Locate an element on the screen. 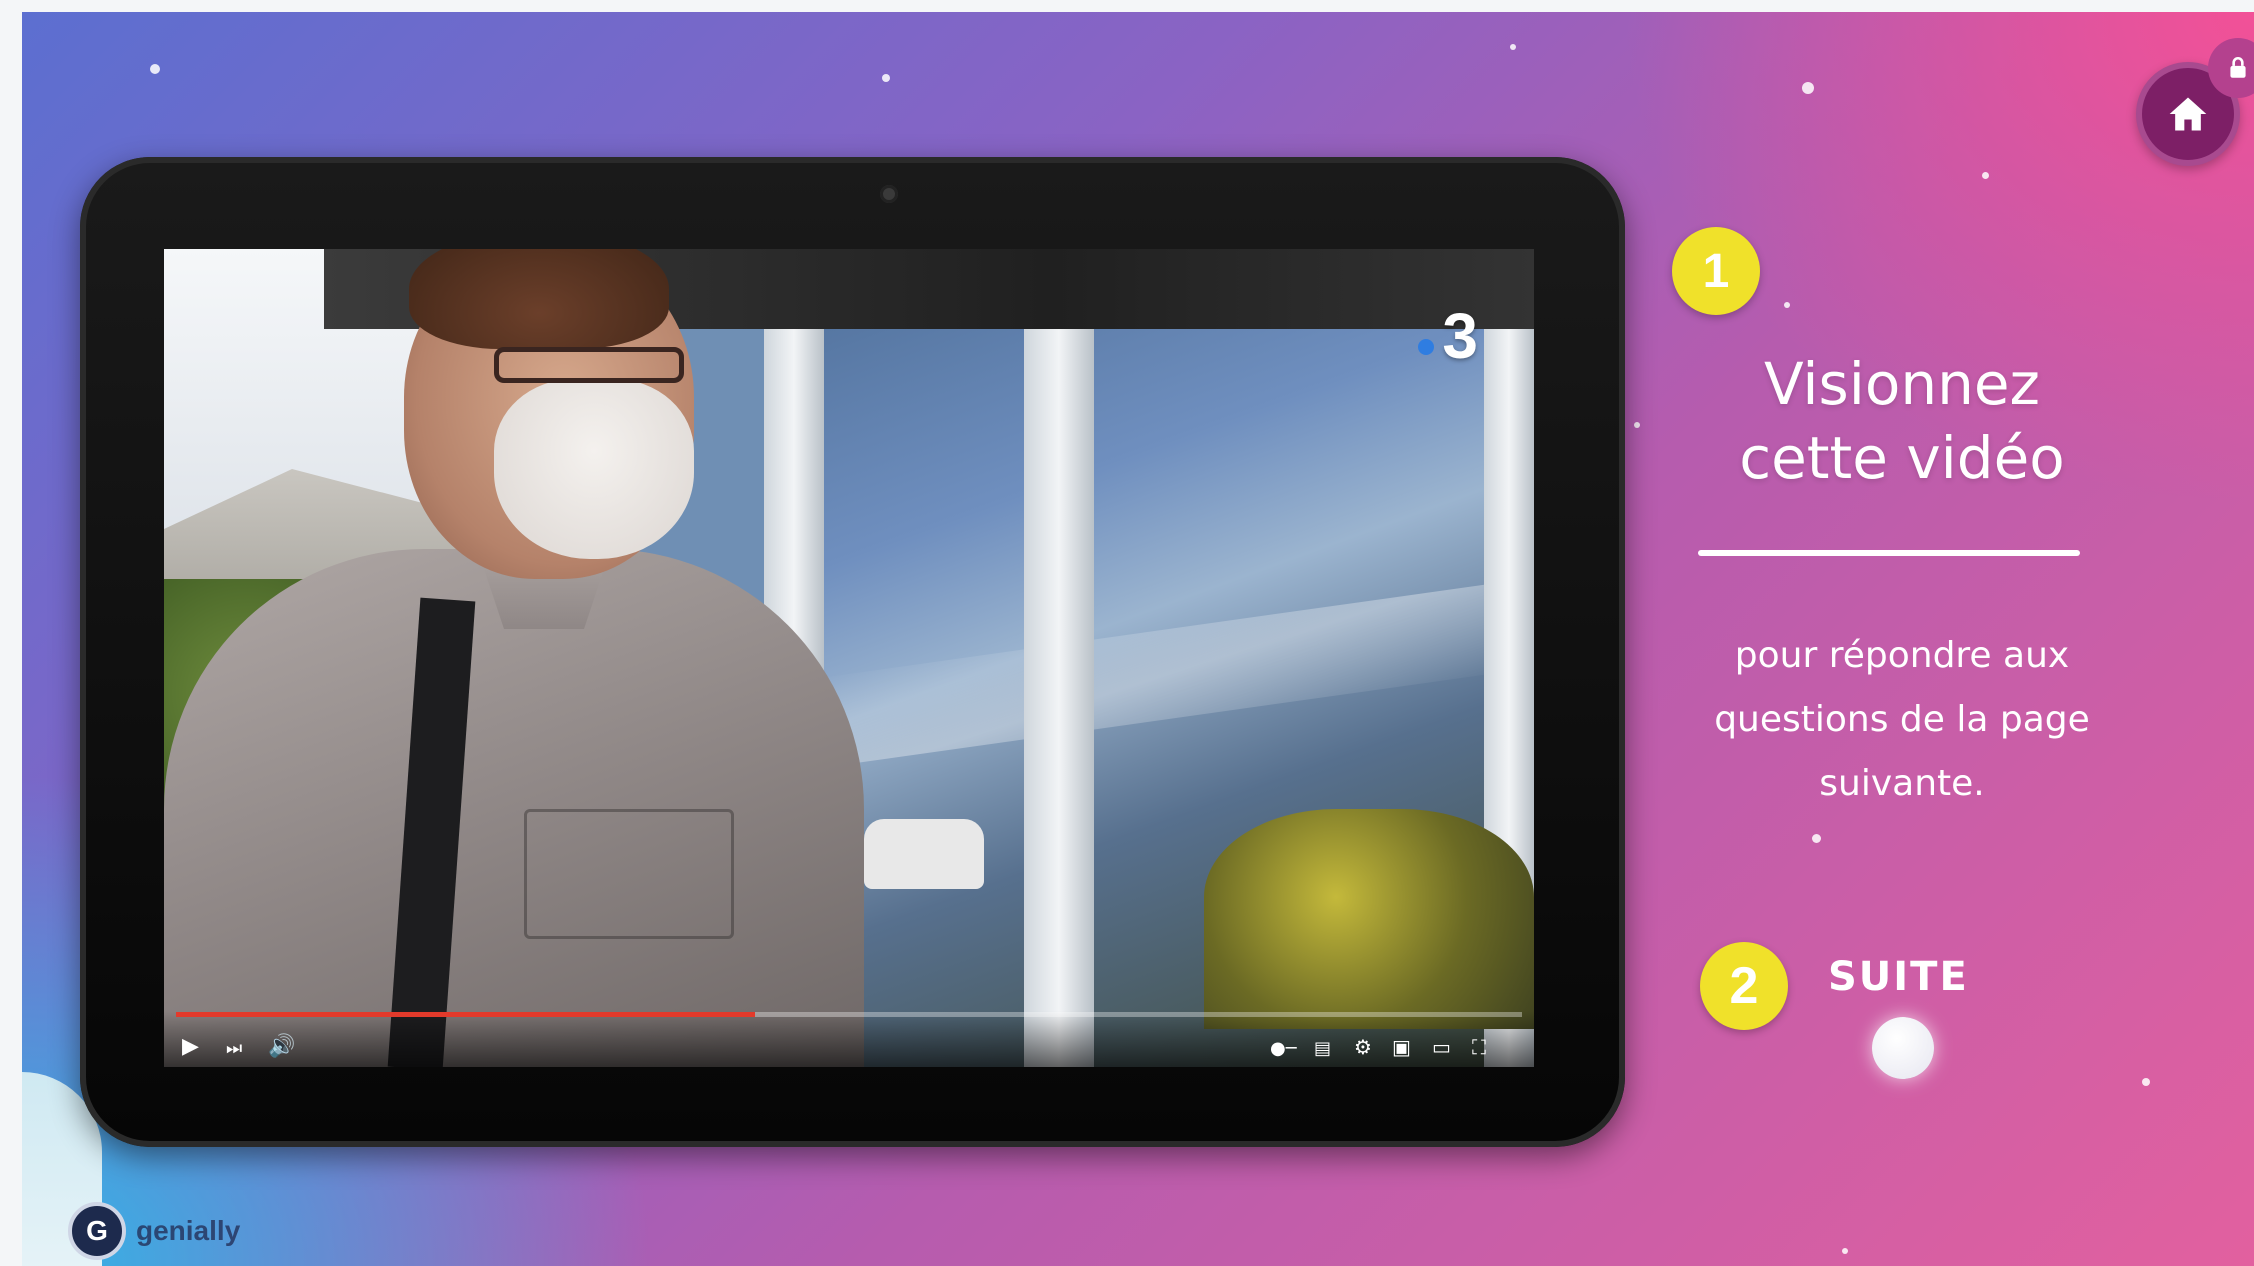 The image size is (2254, 1266). volume-icon: 🔊 is located at coordinates (281, 1046).